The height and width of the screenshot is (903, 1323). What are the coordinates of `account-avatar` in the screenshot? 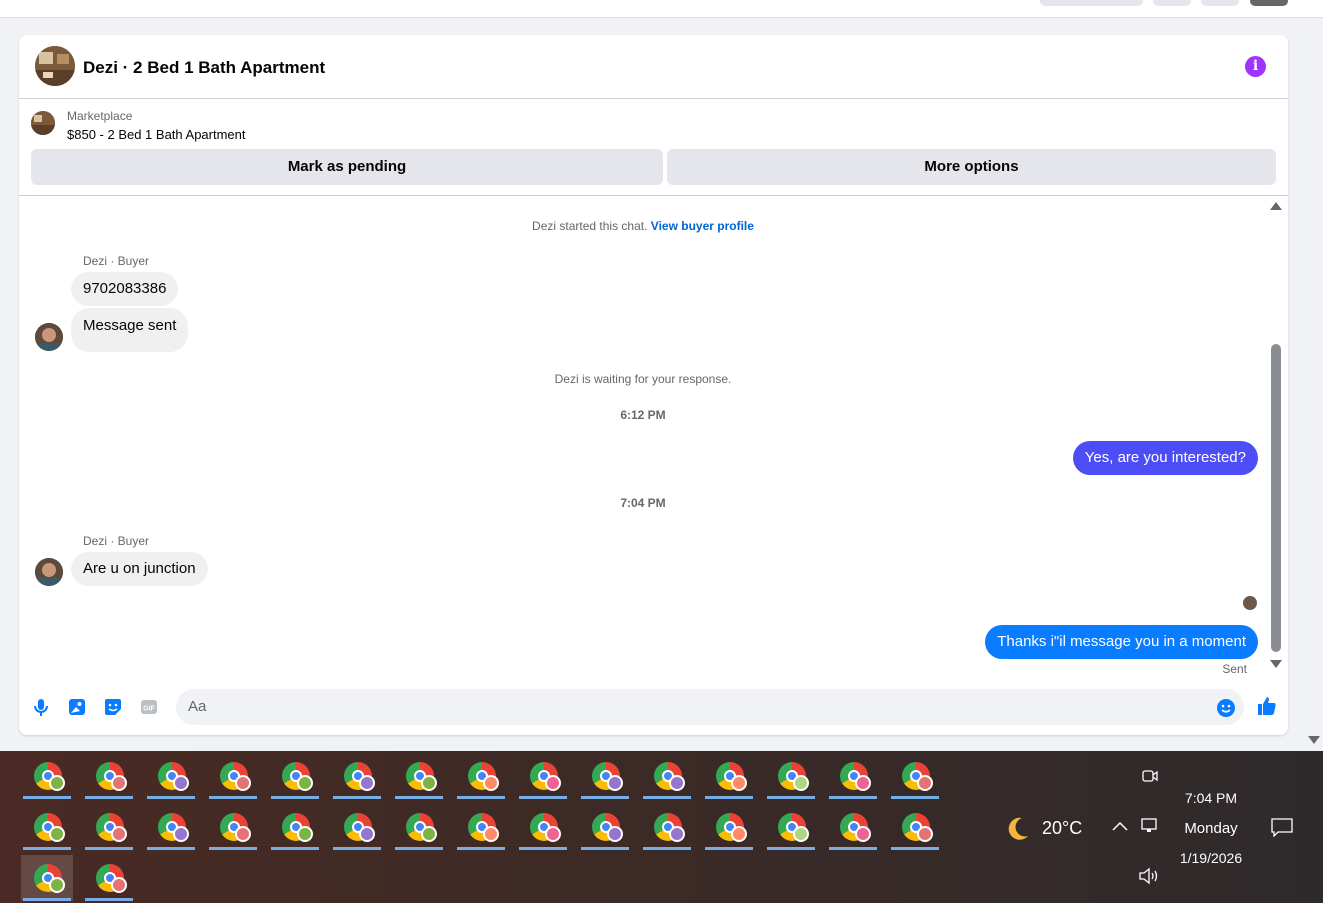 It's located at (1269, 3).